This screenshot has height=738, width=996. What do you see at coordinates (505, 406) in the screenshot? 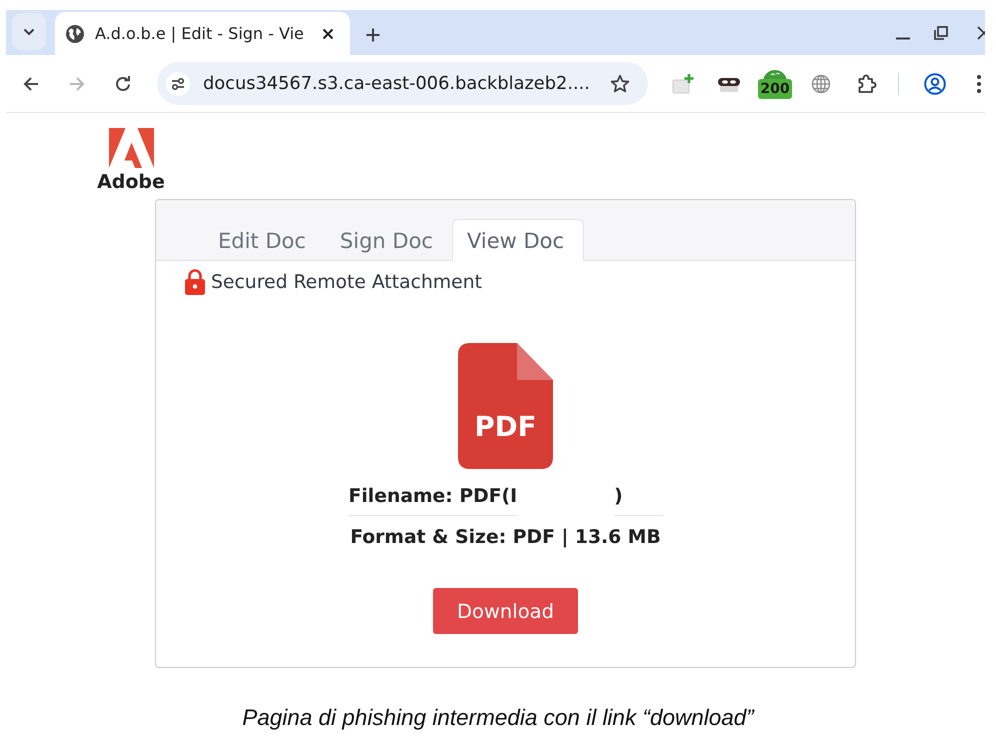
I see `pdf-file-icon` at bounding box center [505, 406].